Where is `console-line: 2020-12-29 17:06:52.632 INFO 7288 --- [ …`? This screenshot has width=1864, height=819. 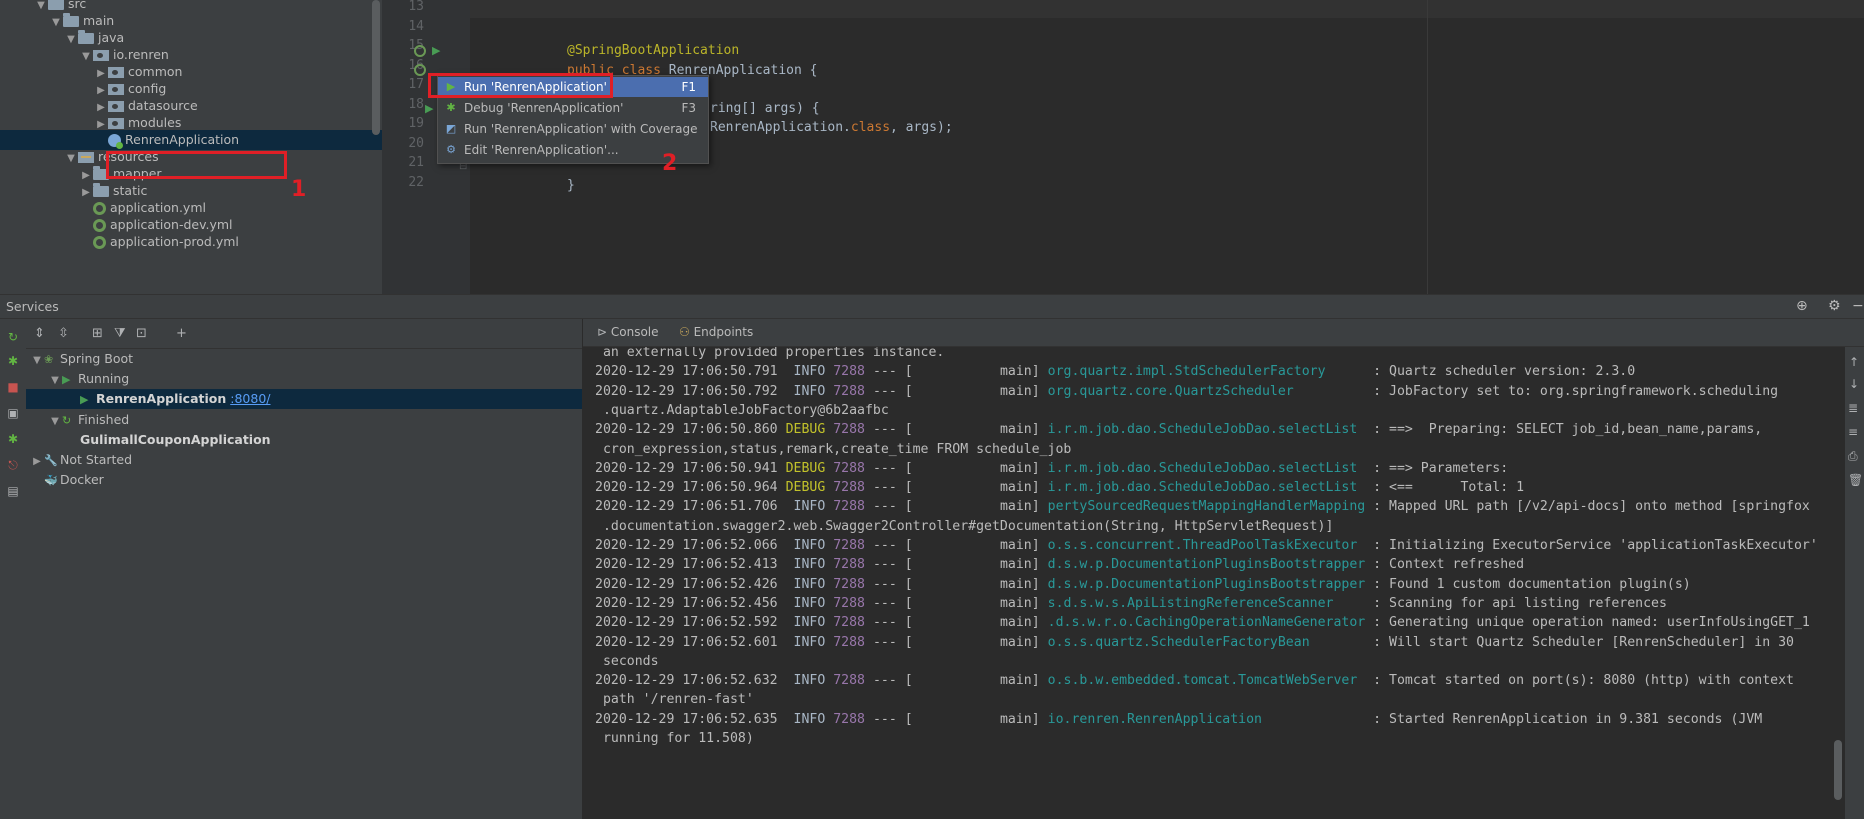
console-line: 2020-12-29 17:06:52.632 INFO 7288 --- [ … is located at coordinates (1194, 680).